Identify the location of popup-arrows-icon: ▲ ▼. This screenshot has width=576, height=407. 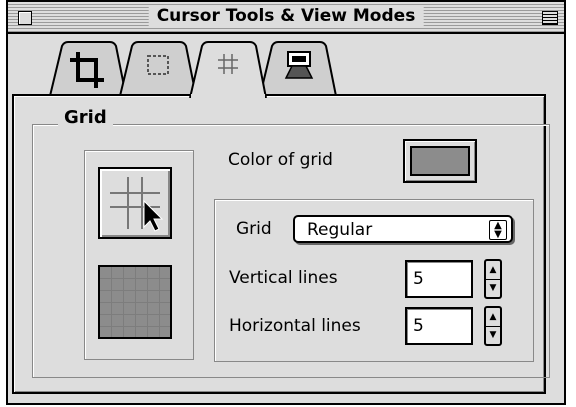
(498, 230).